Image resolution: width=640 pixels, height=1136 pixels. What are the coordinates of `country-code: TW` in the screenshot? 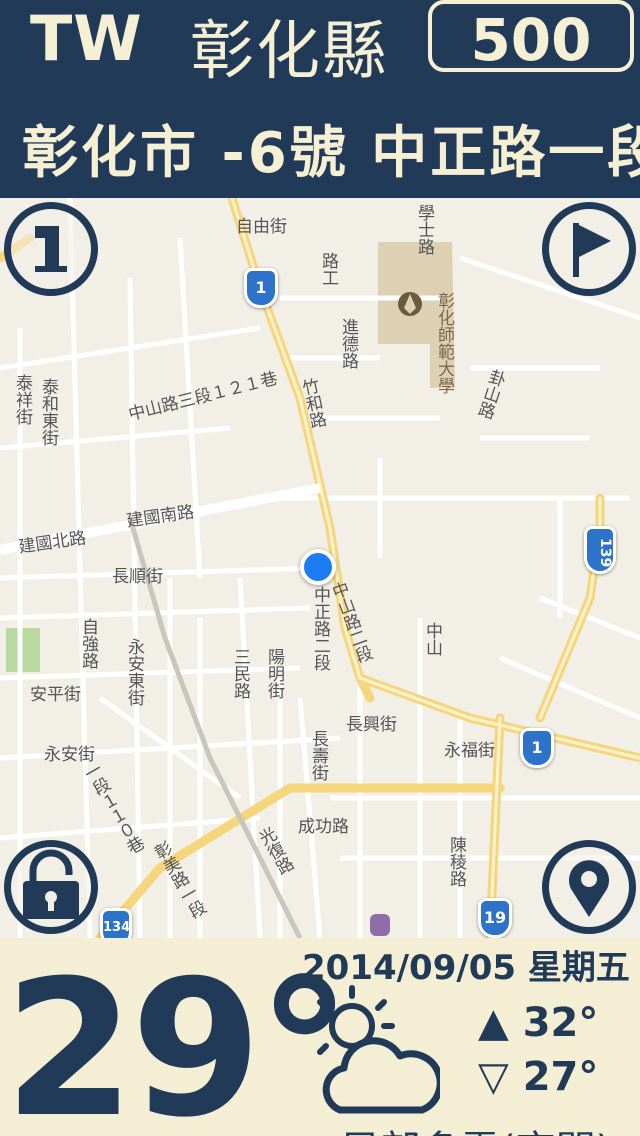 It's located at (86, 38).